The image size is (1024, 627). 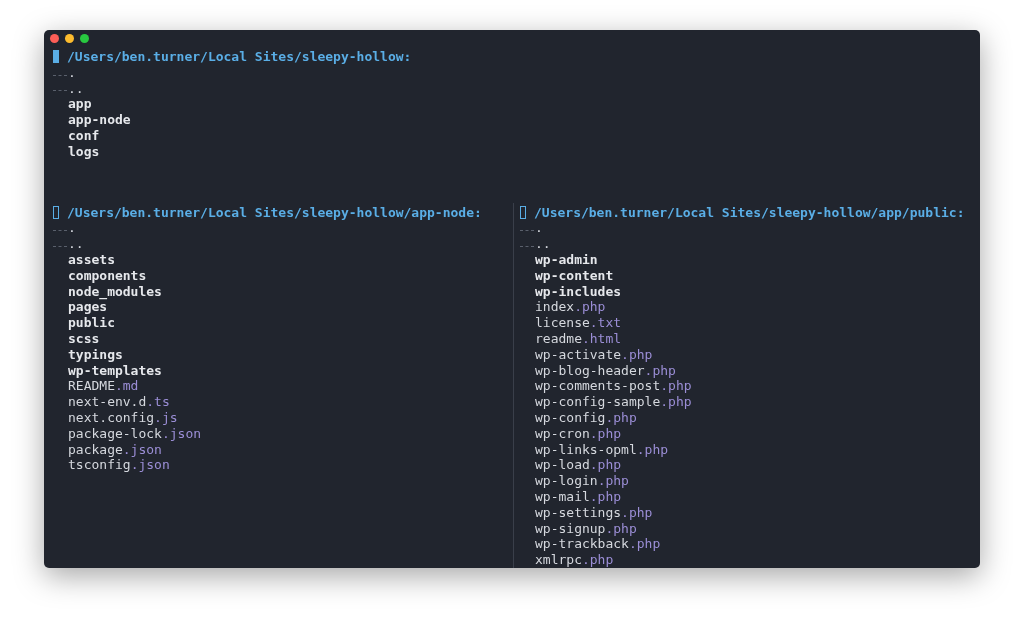 I want to click on directory-entry: conf, so click(x=84, y=135).